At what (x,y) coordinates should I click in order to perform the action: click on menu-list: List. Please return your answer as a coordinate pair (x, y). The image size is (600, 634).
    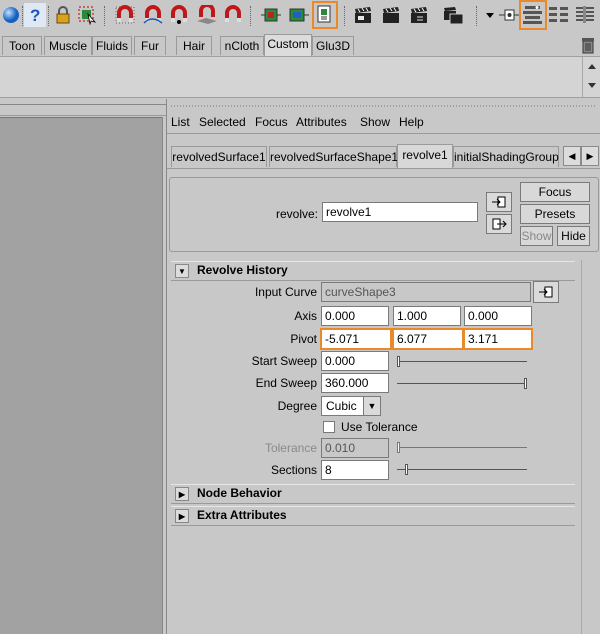
    Looking at the image, I should click on (180, 122).